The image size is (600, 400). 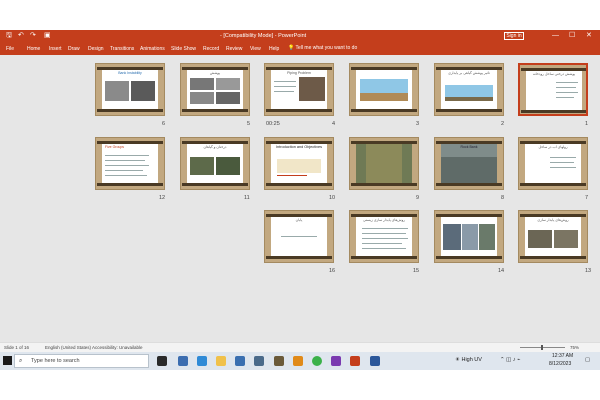 I want to click on word-icon, so click(x=375, y=361).